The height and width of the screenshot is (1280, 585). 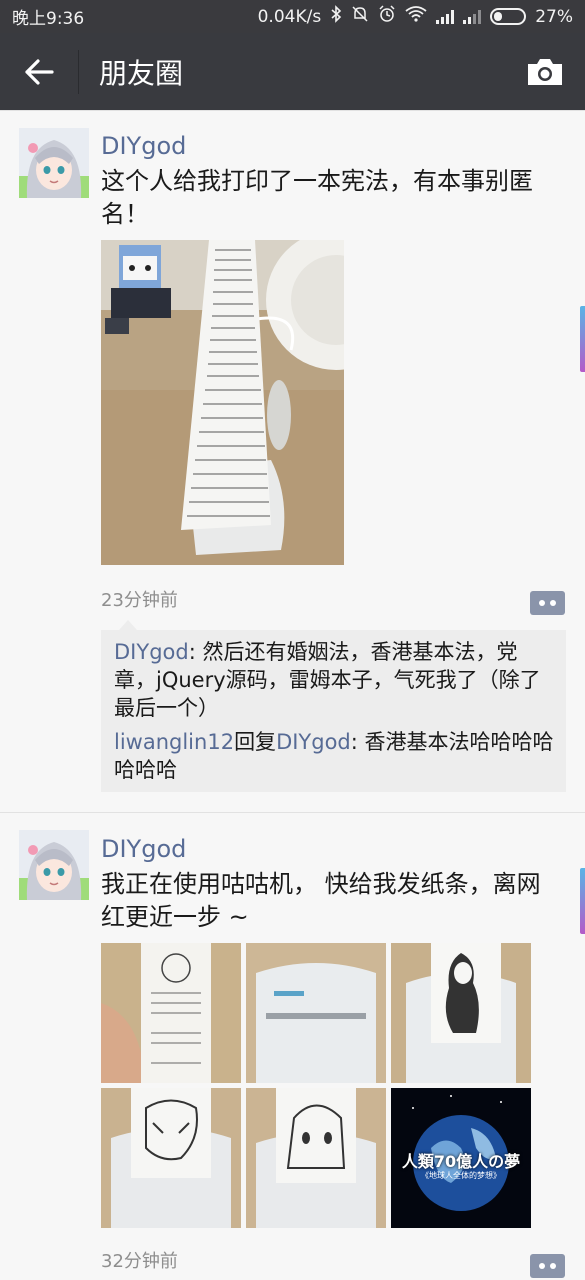 I want to click on reply-to-user: DIYgod, so click(x=313, y=742).